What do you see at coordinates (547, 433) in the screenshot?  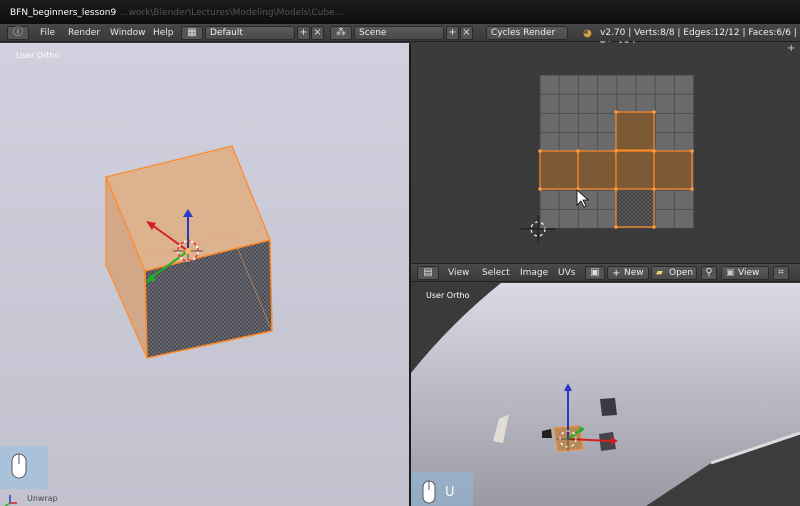 I see `camera-icon` at bounding box center [547, 433].